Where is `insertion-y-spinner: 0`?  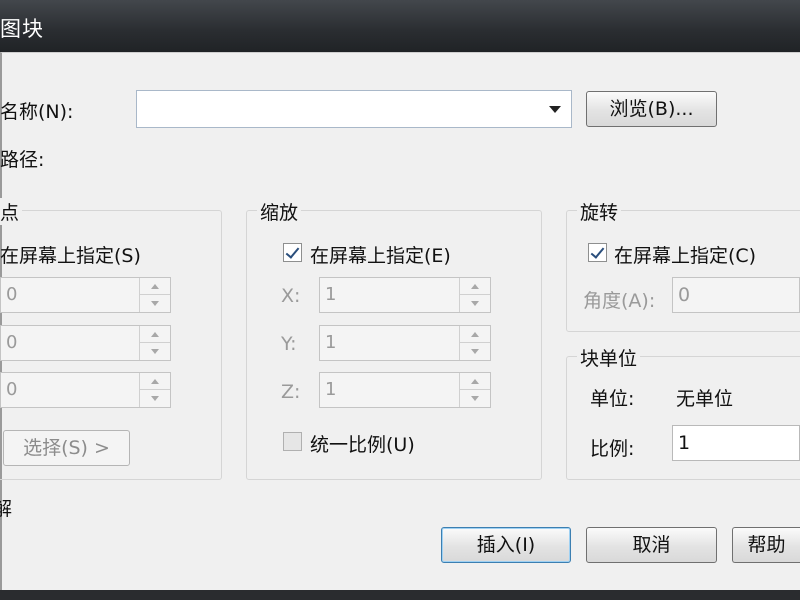
insertion-y-spinner: 0 is located at coordinates (85, 343).